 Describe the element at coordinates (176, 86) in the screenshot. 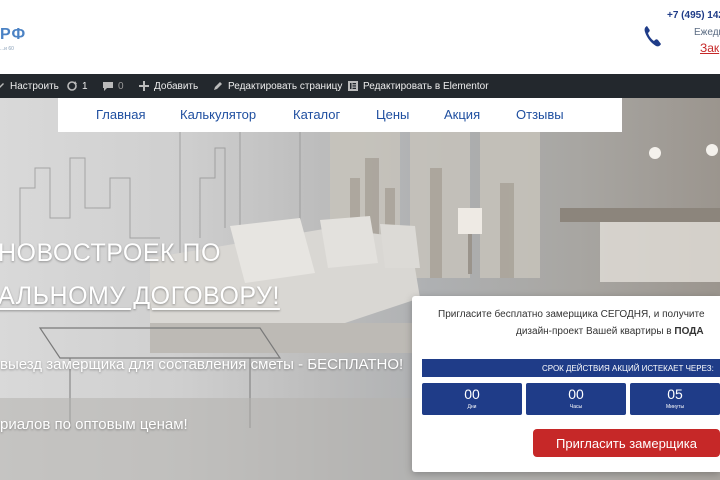

I see `admin-add-new-label: Добавить` at that location.